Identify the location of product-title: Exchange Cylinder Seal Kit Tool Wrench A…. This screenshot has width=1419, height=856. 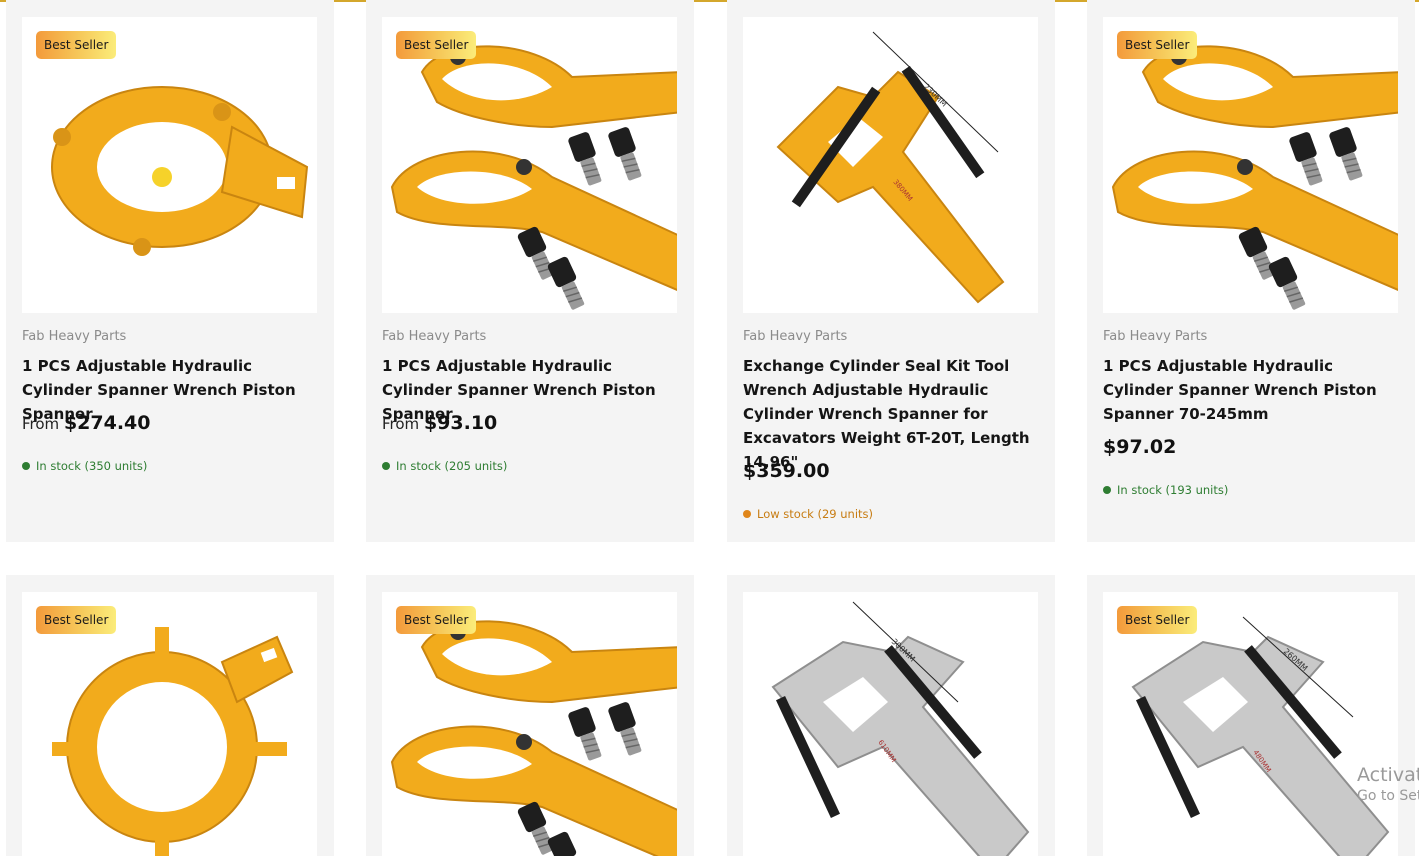
(892, 414).